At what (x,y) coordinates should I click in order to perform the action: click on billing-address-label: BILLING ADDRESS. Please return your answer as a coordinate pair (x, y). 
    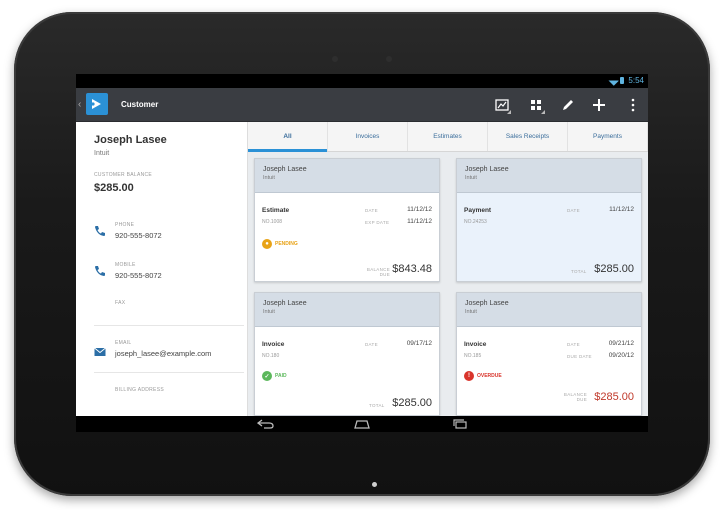
    Looking at the image, I should click on (139, 390).